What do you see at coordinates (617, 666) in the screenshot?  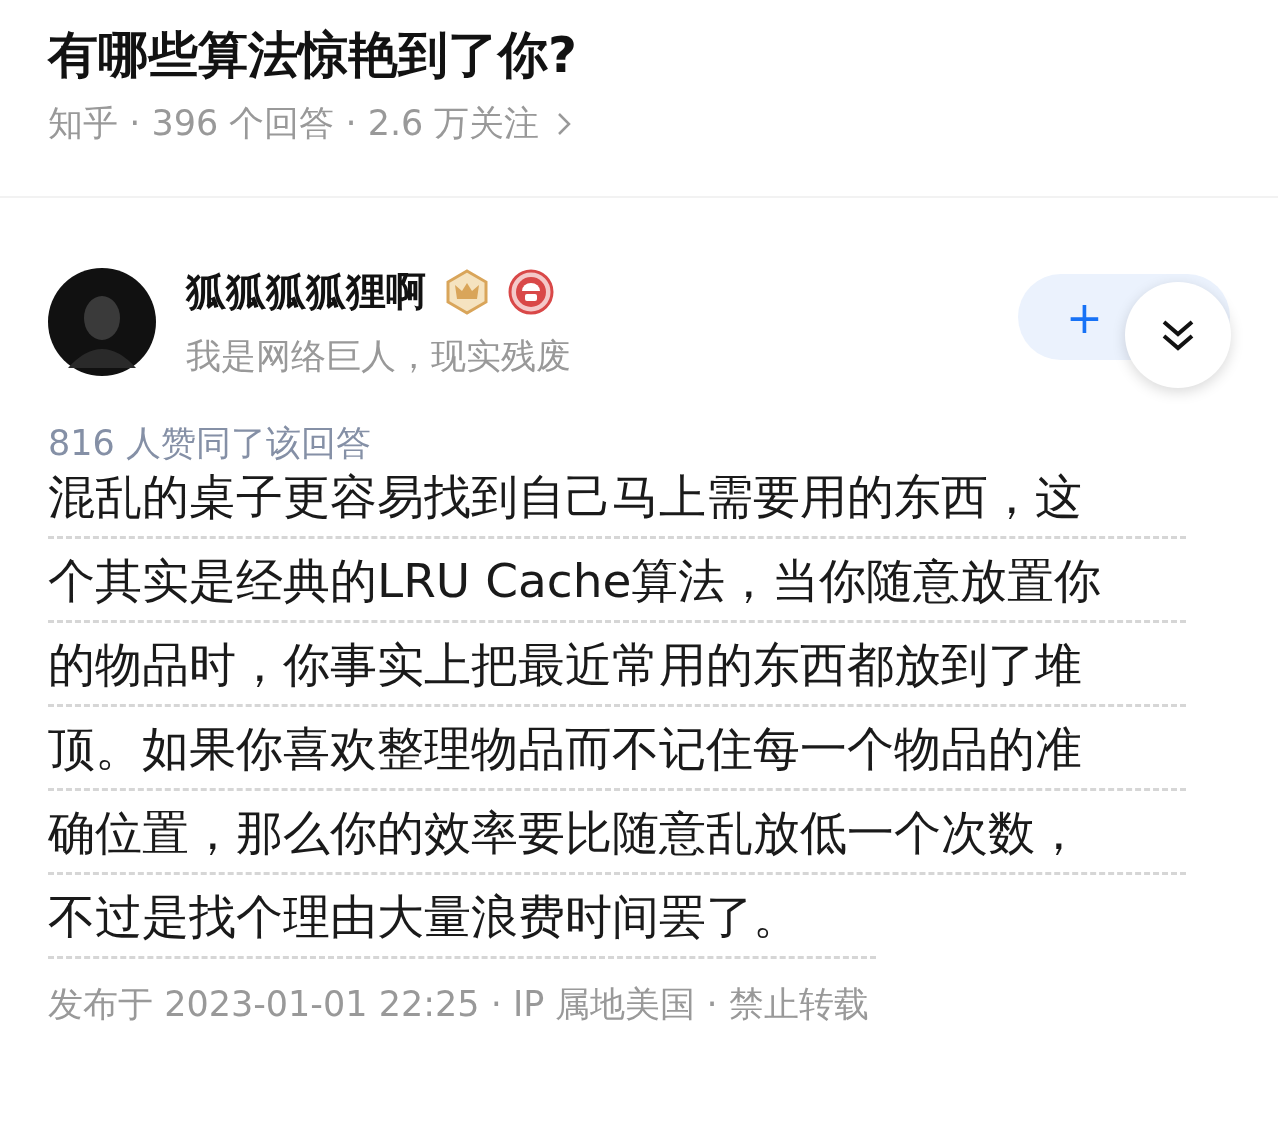 I see `answer-line: 的物品时，你事实上把最近常用的东西都放到了堆` at bounding box center [617, 666].